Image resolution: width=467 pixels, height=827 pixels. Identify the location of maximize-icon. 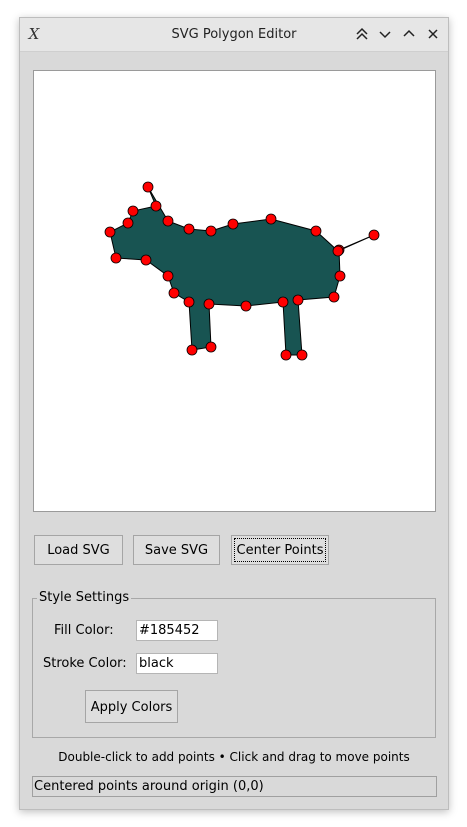
(409, 34).